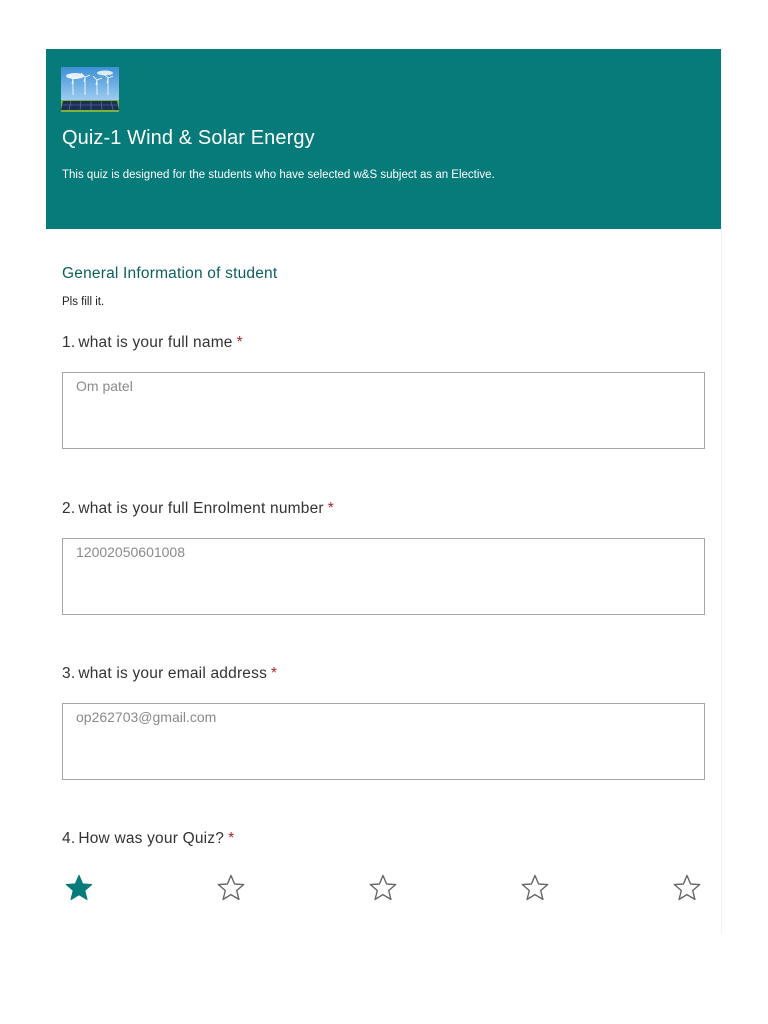 The image size is (768, 1024). Describe the element at coordinates (383, 410) in the screenshot. I see `full-name-field` at that location.